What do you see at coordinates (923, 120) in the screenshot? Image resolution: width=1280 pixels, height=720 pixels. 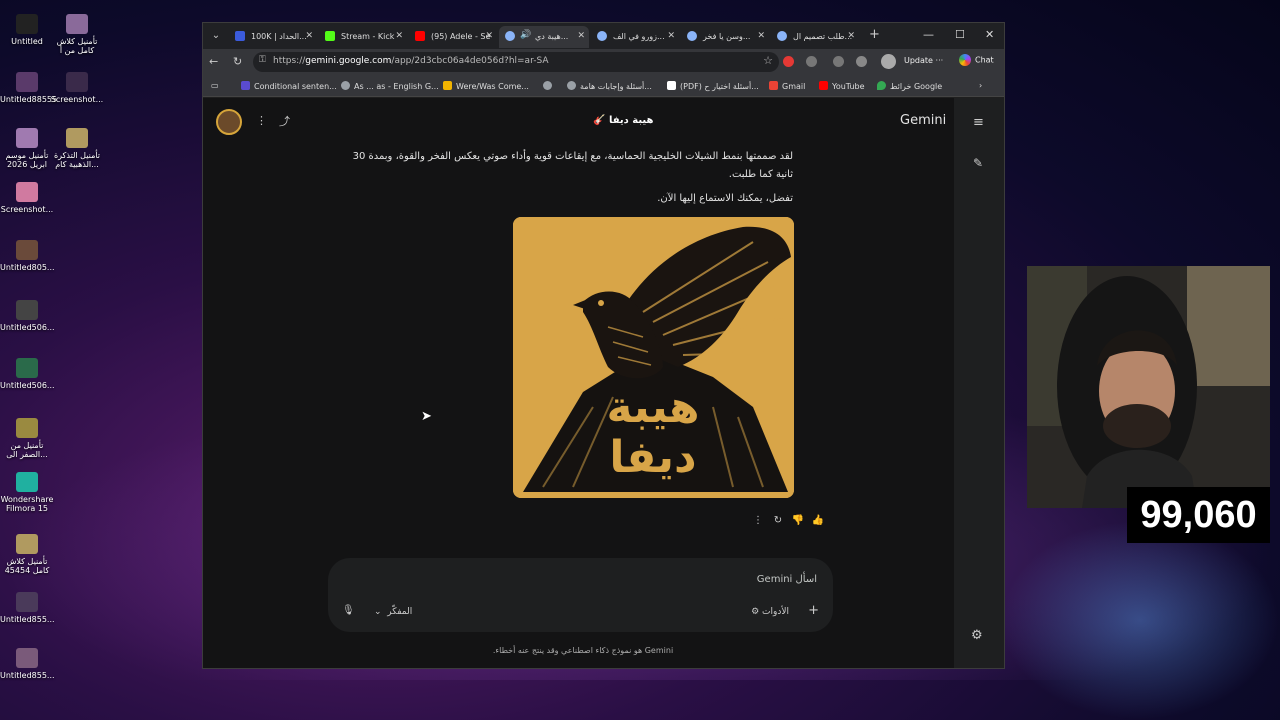 I see `gemini-brand: Gemini` at bounding box center [923, 120].